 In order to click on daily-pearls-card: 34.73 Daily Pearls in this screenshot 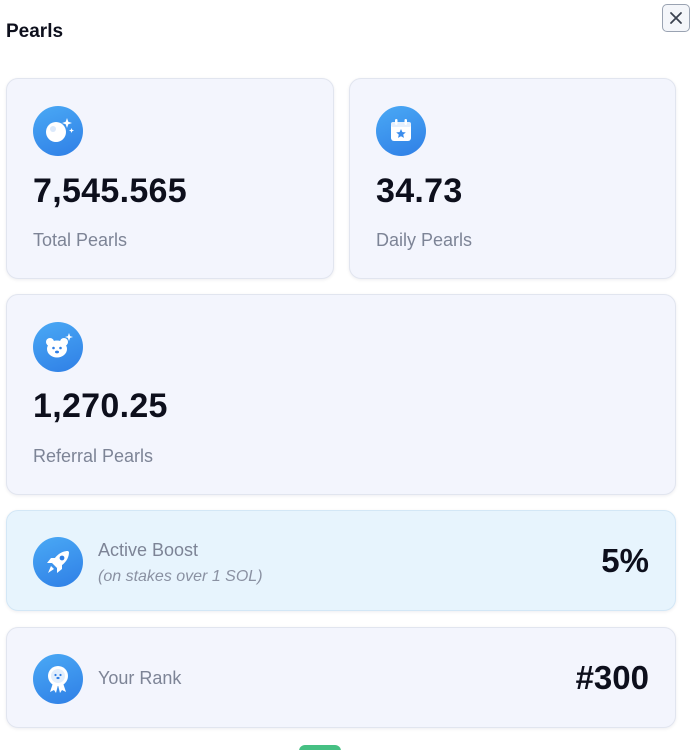, I will do `click(512, 178)`.